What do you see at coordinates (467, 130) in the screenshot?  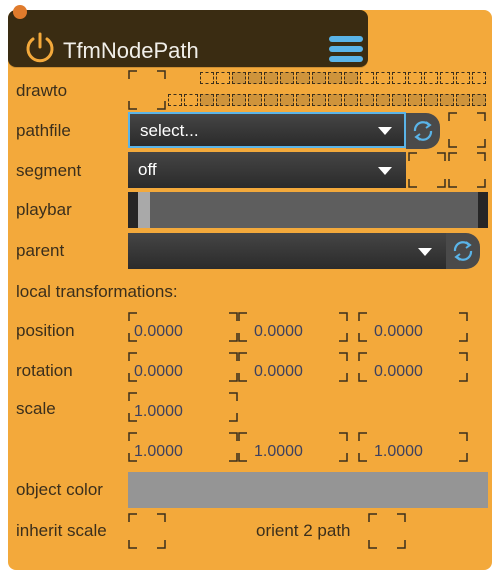 I see `pathfile-toggle` at bounding box center [467, 130].